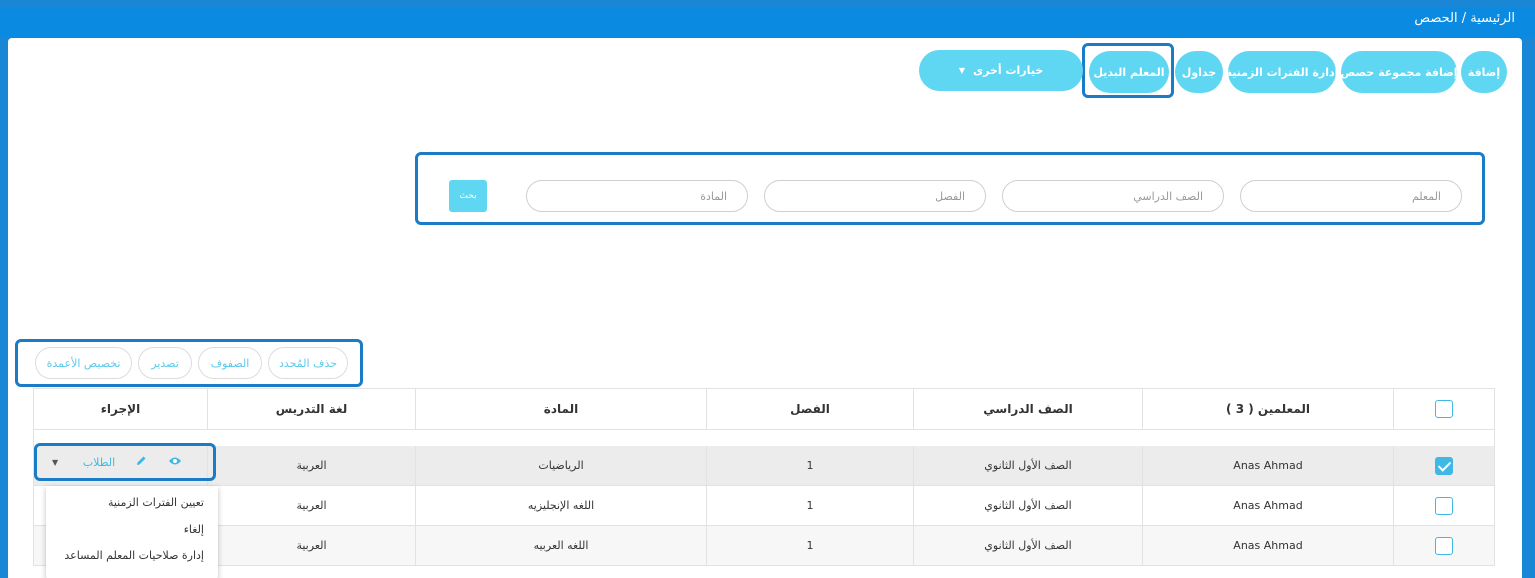 Image resolution: width=1535 pixels, height=578 pixels. What do you see at coordinates (560, 409) in the screenshot?
I see `header-subject: المادة` at bounding box center [560, 409].